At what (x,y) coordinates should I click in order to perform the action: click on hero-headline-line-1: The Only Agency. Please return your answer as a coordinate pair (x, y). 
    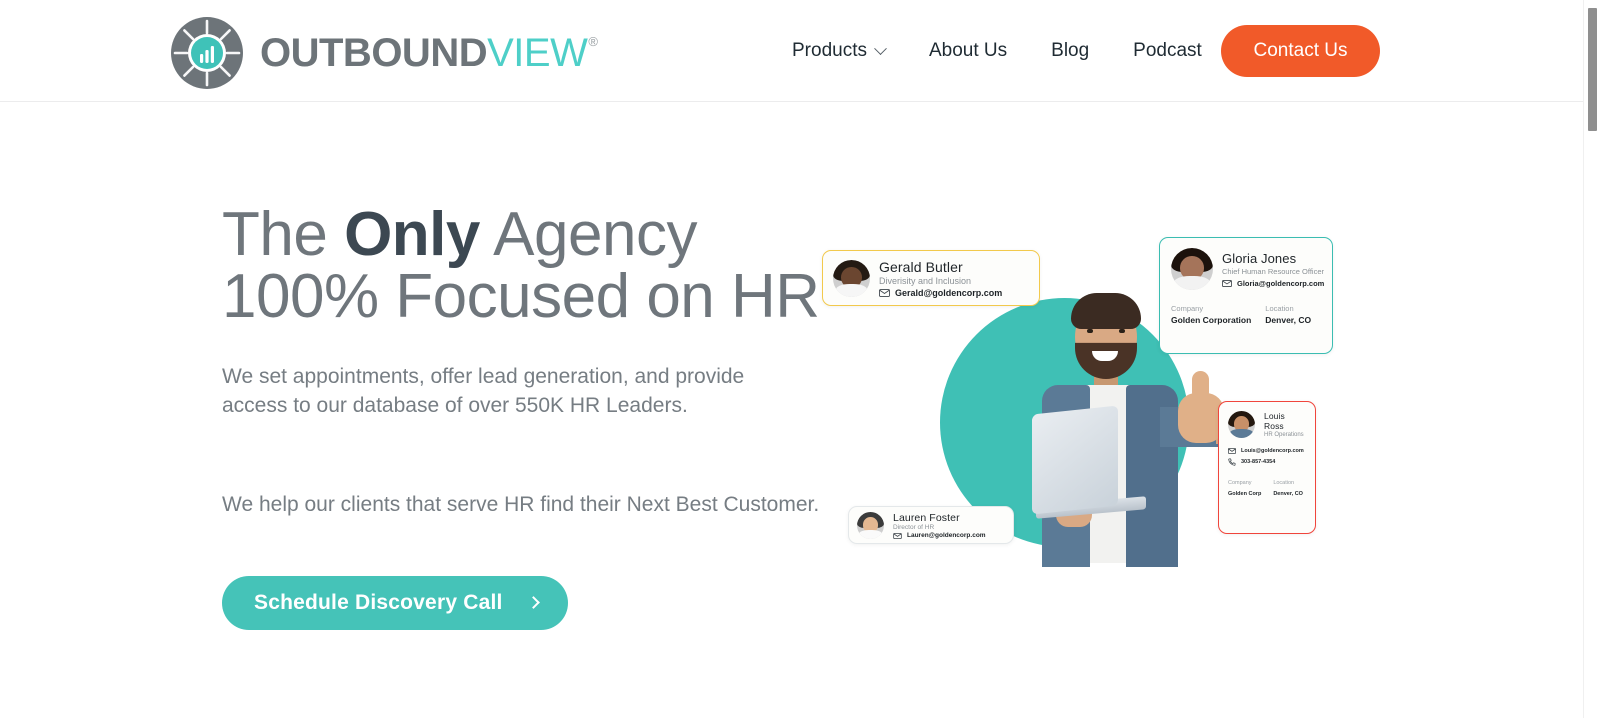
    Looking at the image, I should click on (542, 235).